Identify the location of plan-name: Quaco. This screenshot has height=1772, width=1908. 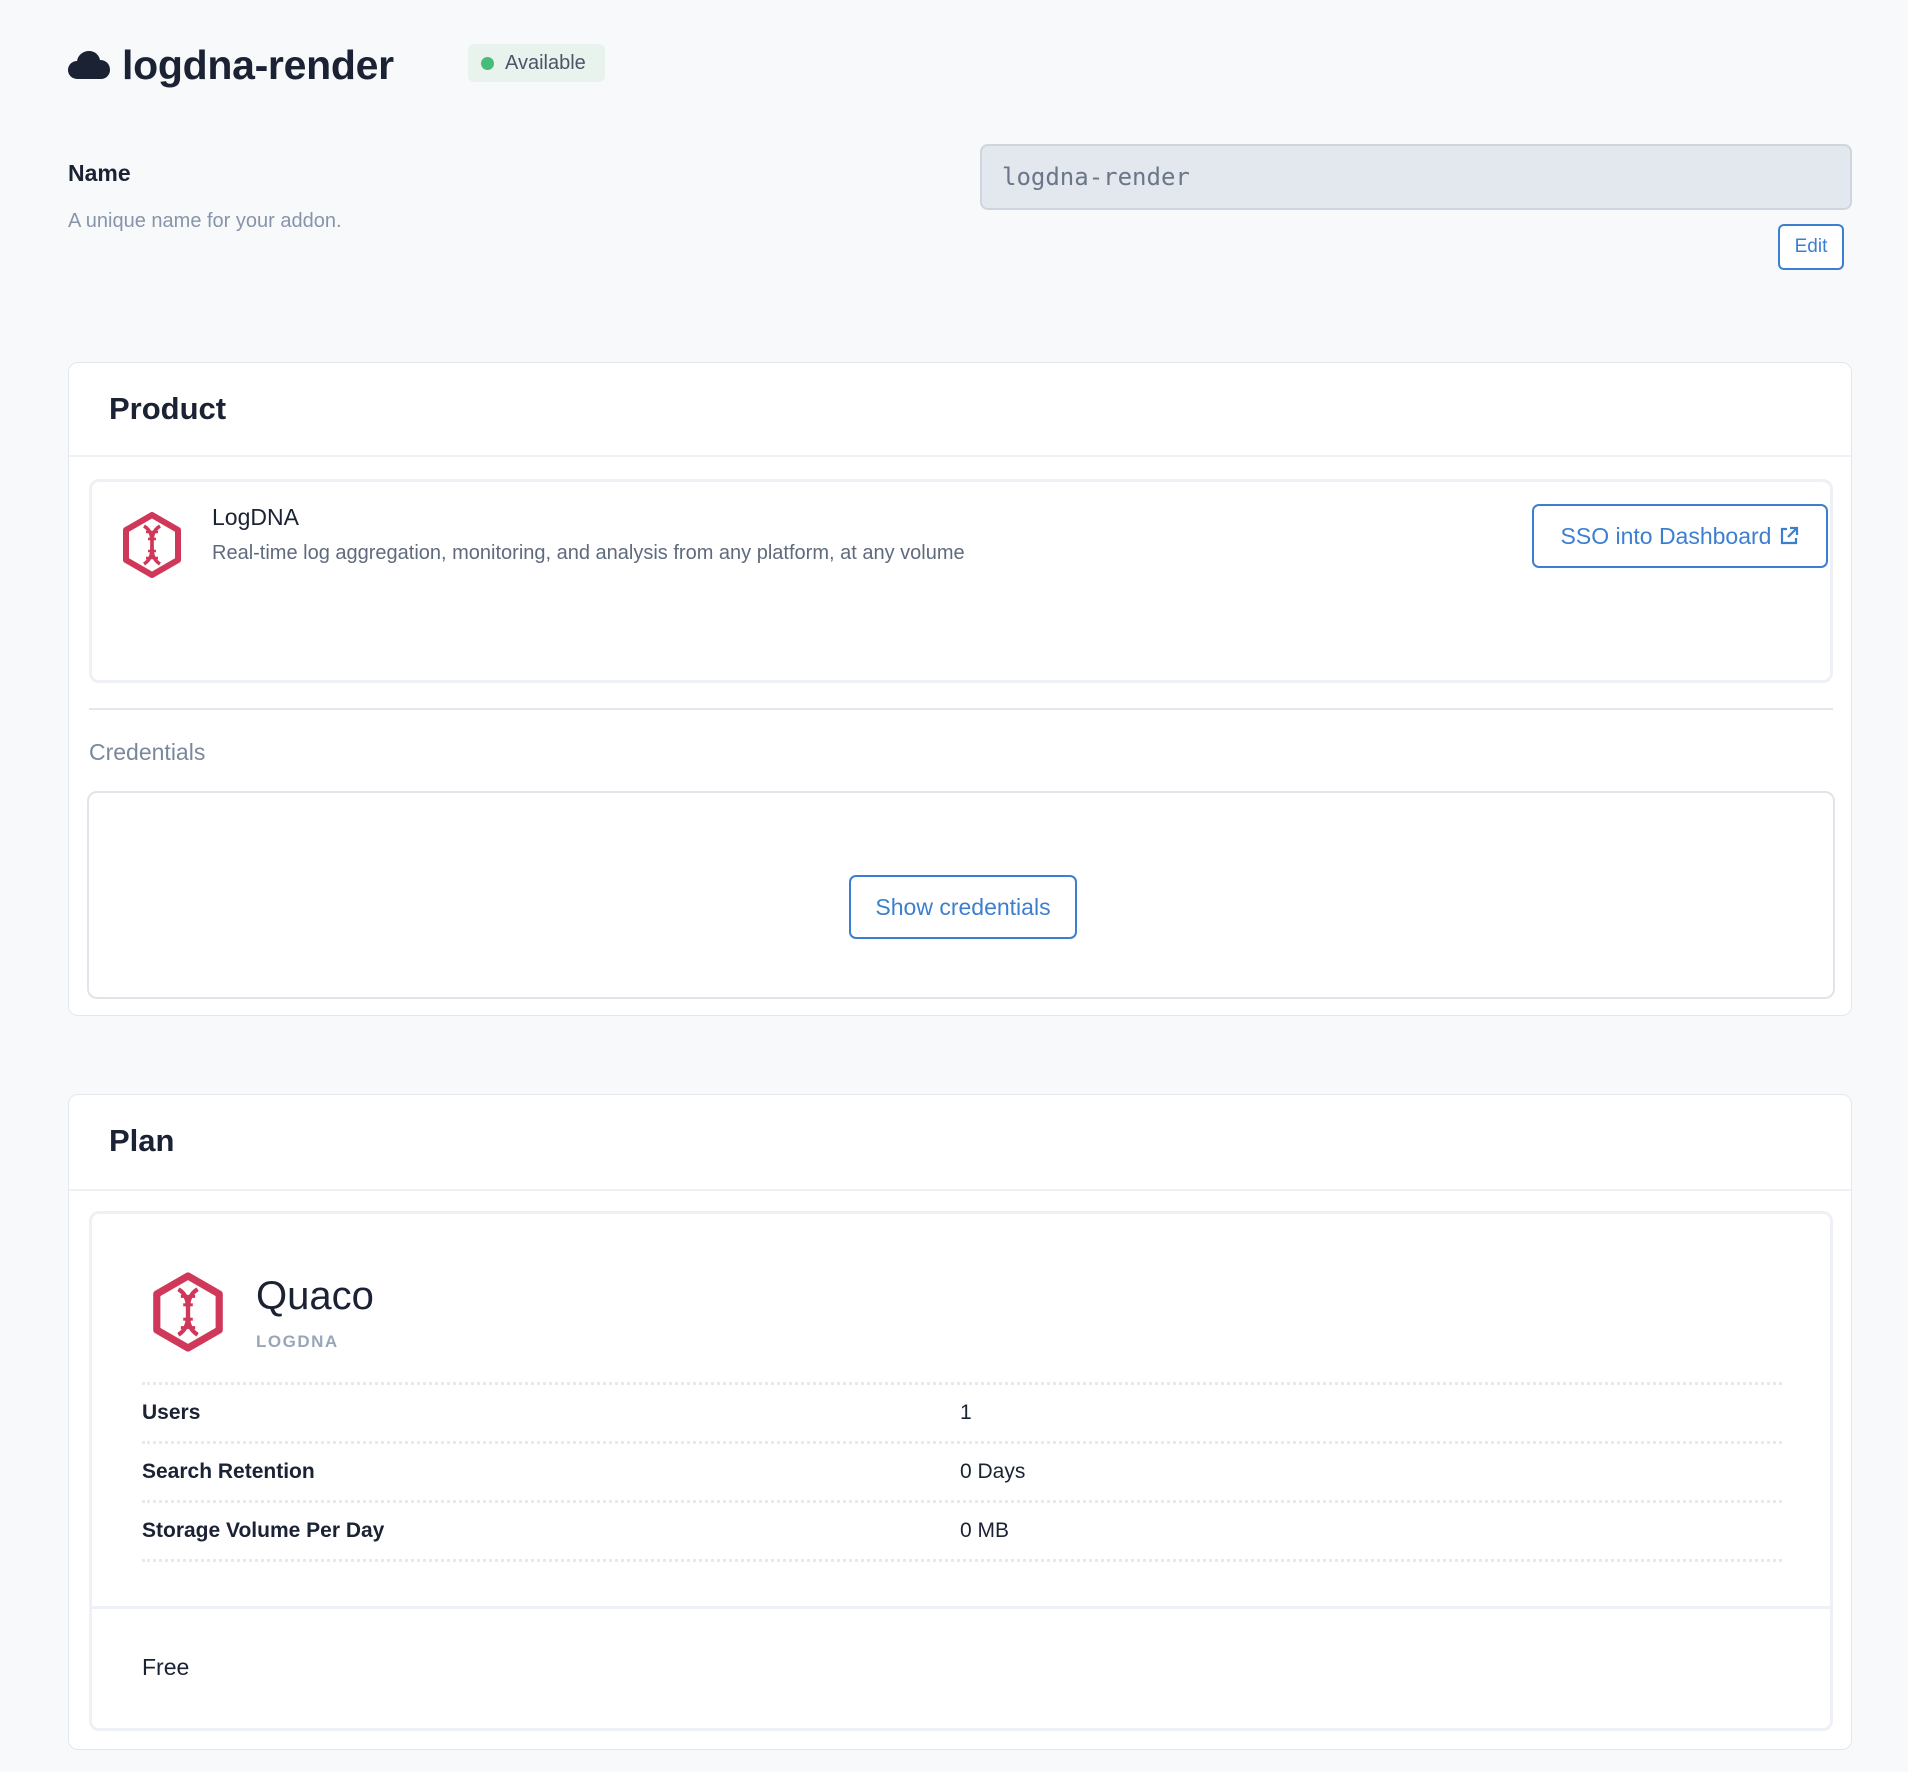
(315, 1296).